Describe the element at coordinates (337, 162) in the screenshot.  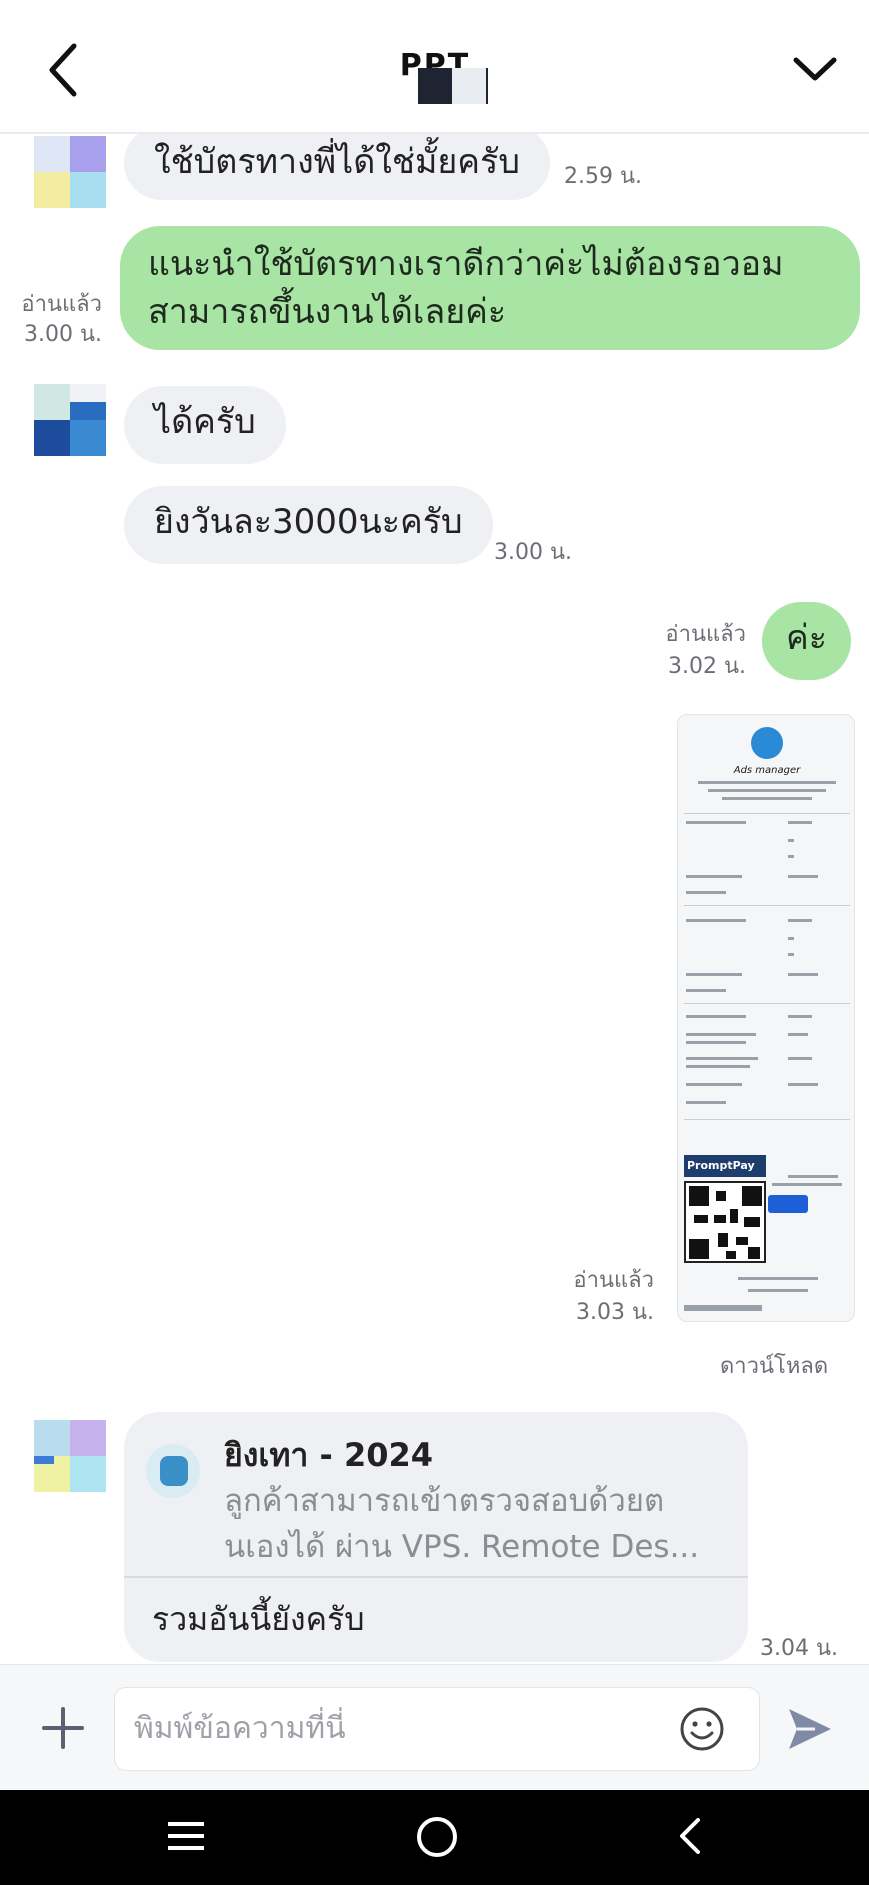
I see `message-text: ใช้บัตรทางพี่ได้ใช่มั้ยครับ` at that location.